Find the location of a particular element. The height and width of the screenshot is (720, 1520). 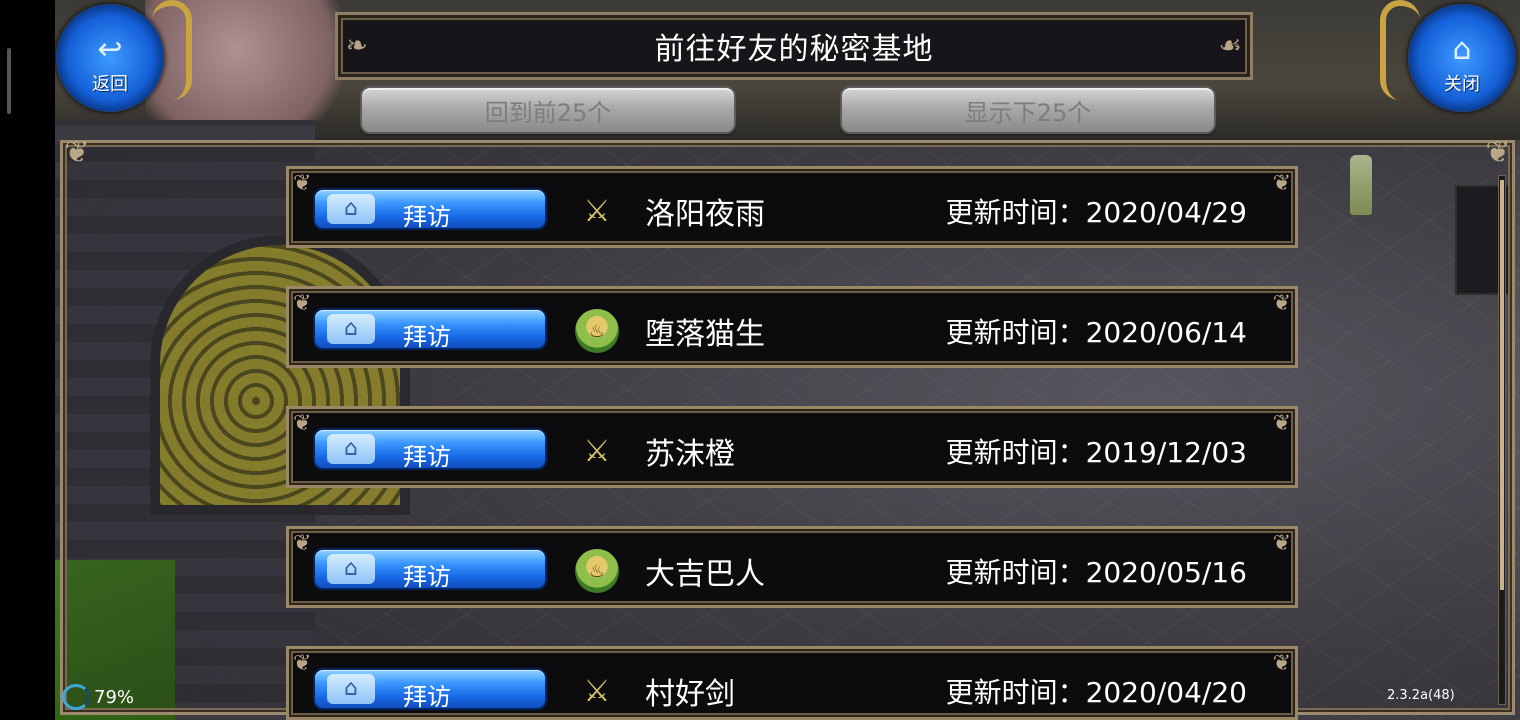

update-time: 更新时间：2019/12/03 is located at coordinates (1096, 452).